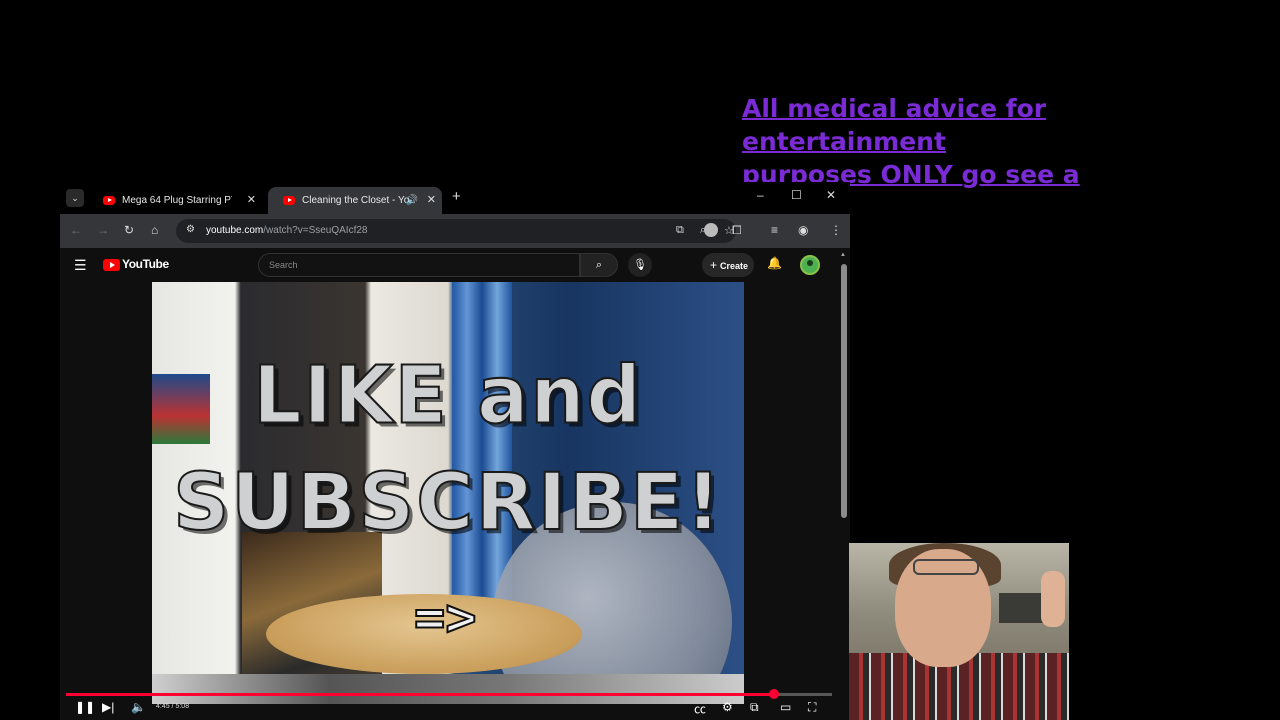 This screenshot has width=1280, height=720. I want to click on fullscreen-icon: ⛶, so click(812, 707).